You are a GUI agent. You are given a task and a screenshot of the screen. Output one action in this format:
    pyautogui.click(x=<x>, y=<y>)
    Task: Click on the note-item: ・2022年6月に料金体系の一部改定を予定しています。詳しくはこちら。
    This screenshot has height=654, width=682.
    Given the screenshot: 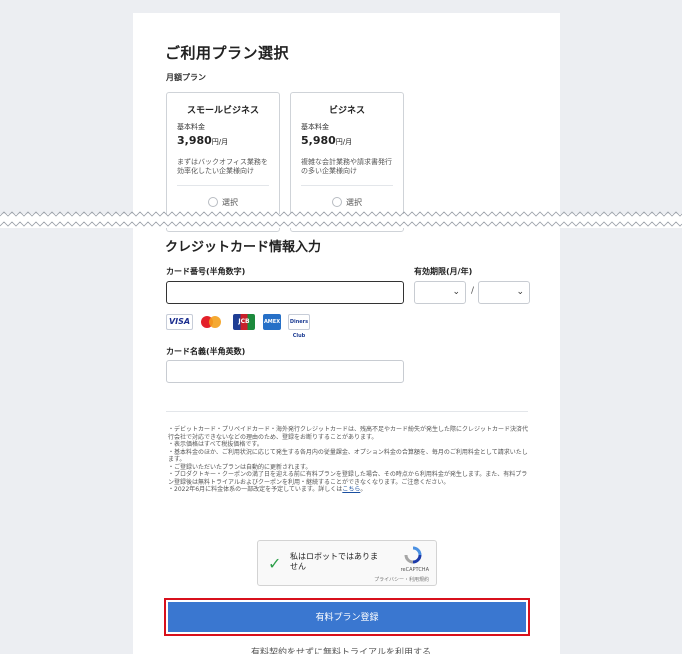 What is the action you would take?
    pyautogui.click(x=348, y=490)
    